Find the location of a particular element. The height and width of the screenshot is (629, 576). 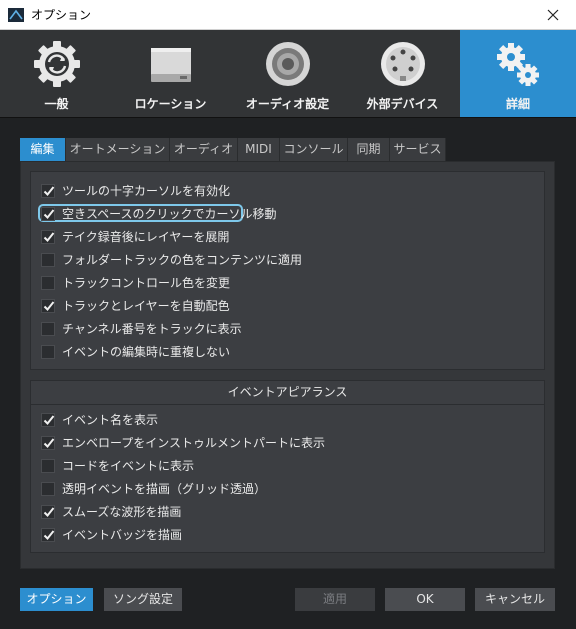

studio-one-icon is located at coordinates (16, 15).